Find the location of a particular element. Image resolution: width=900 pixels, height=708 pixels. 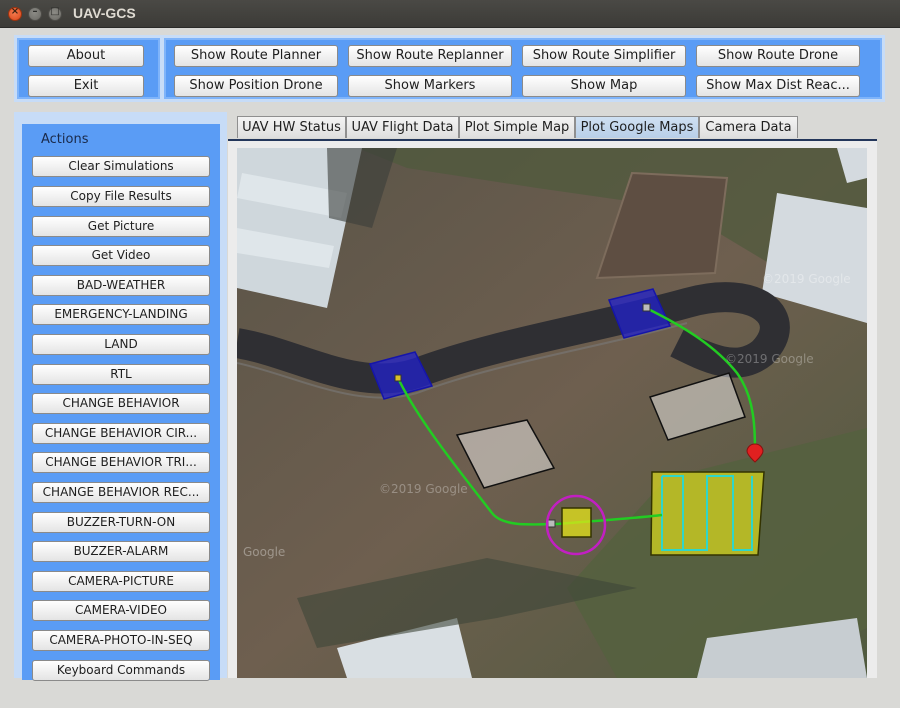

close-window-button: × is located at coordinates (15, 13).